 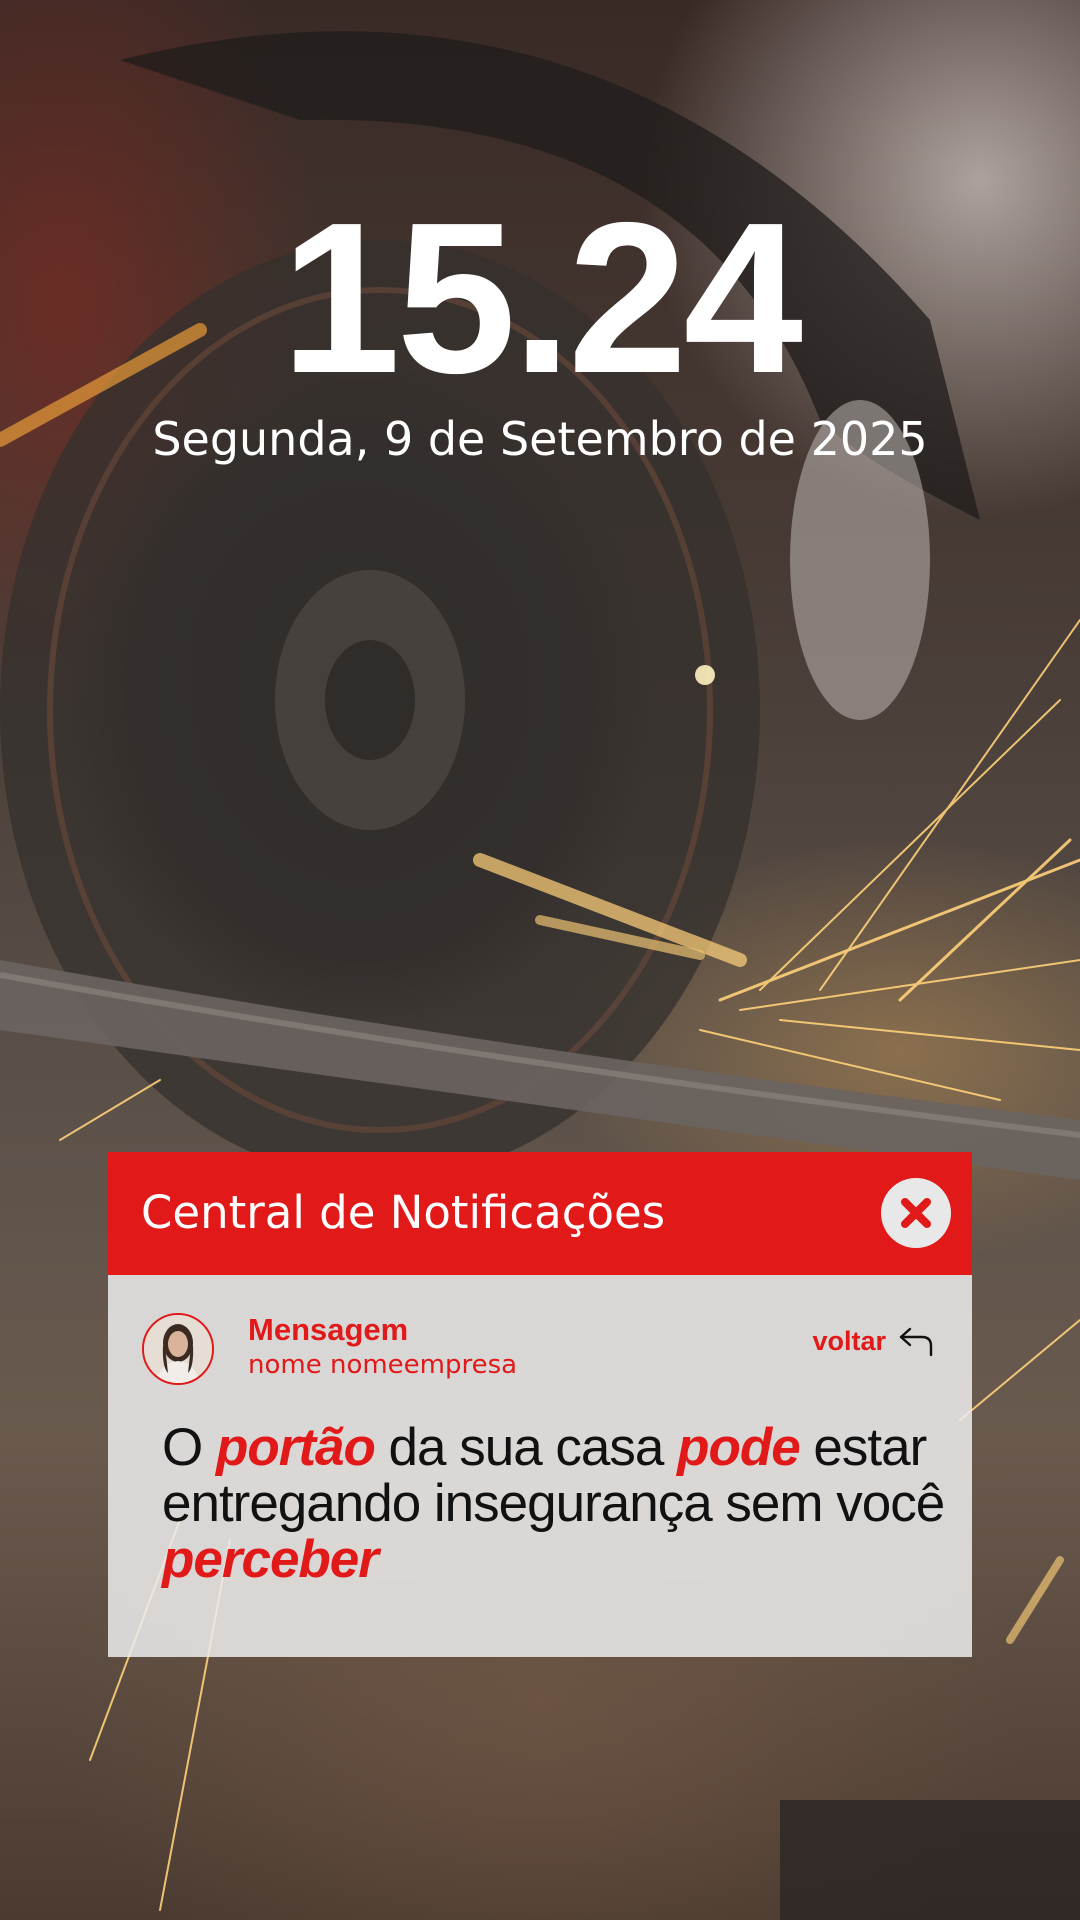 I want to click on close-icon, so click(x=916, y=1213).